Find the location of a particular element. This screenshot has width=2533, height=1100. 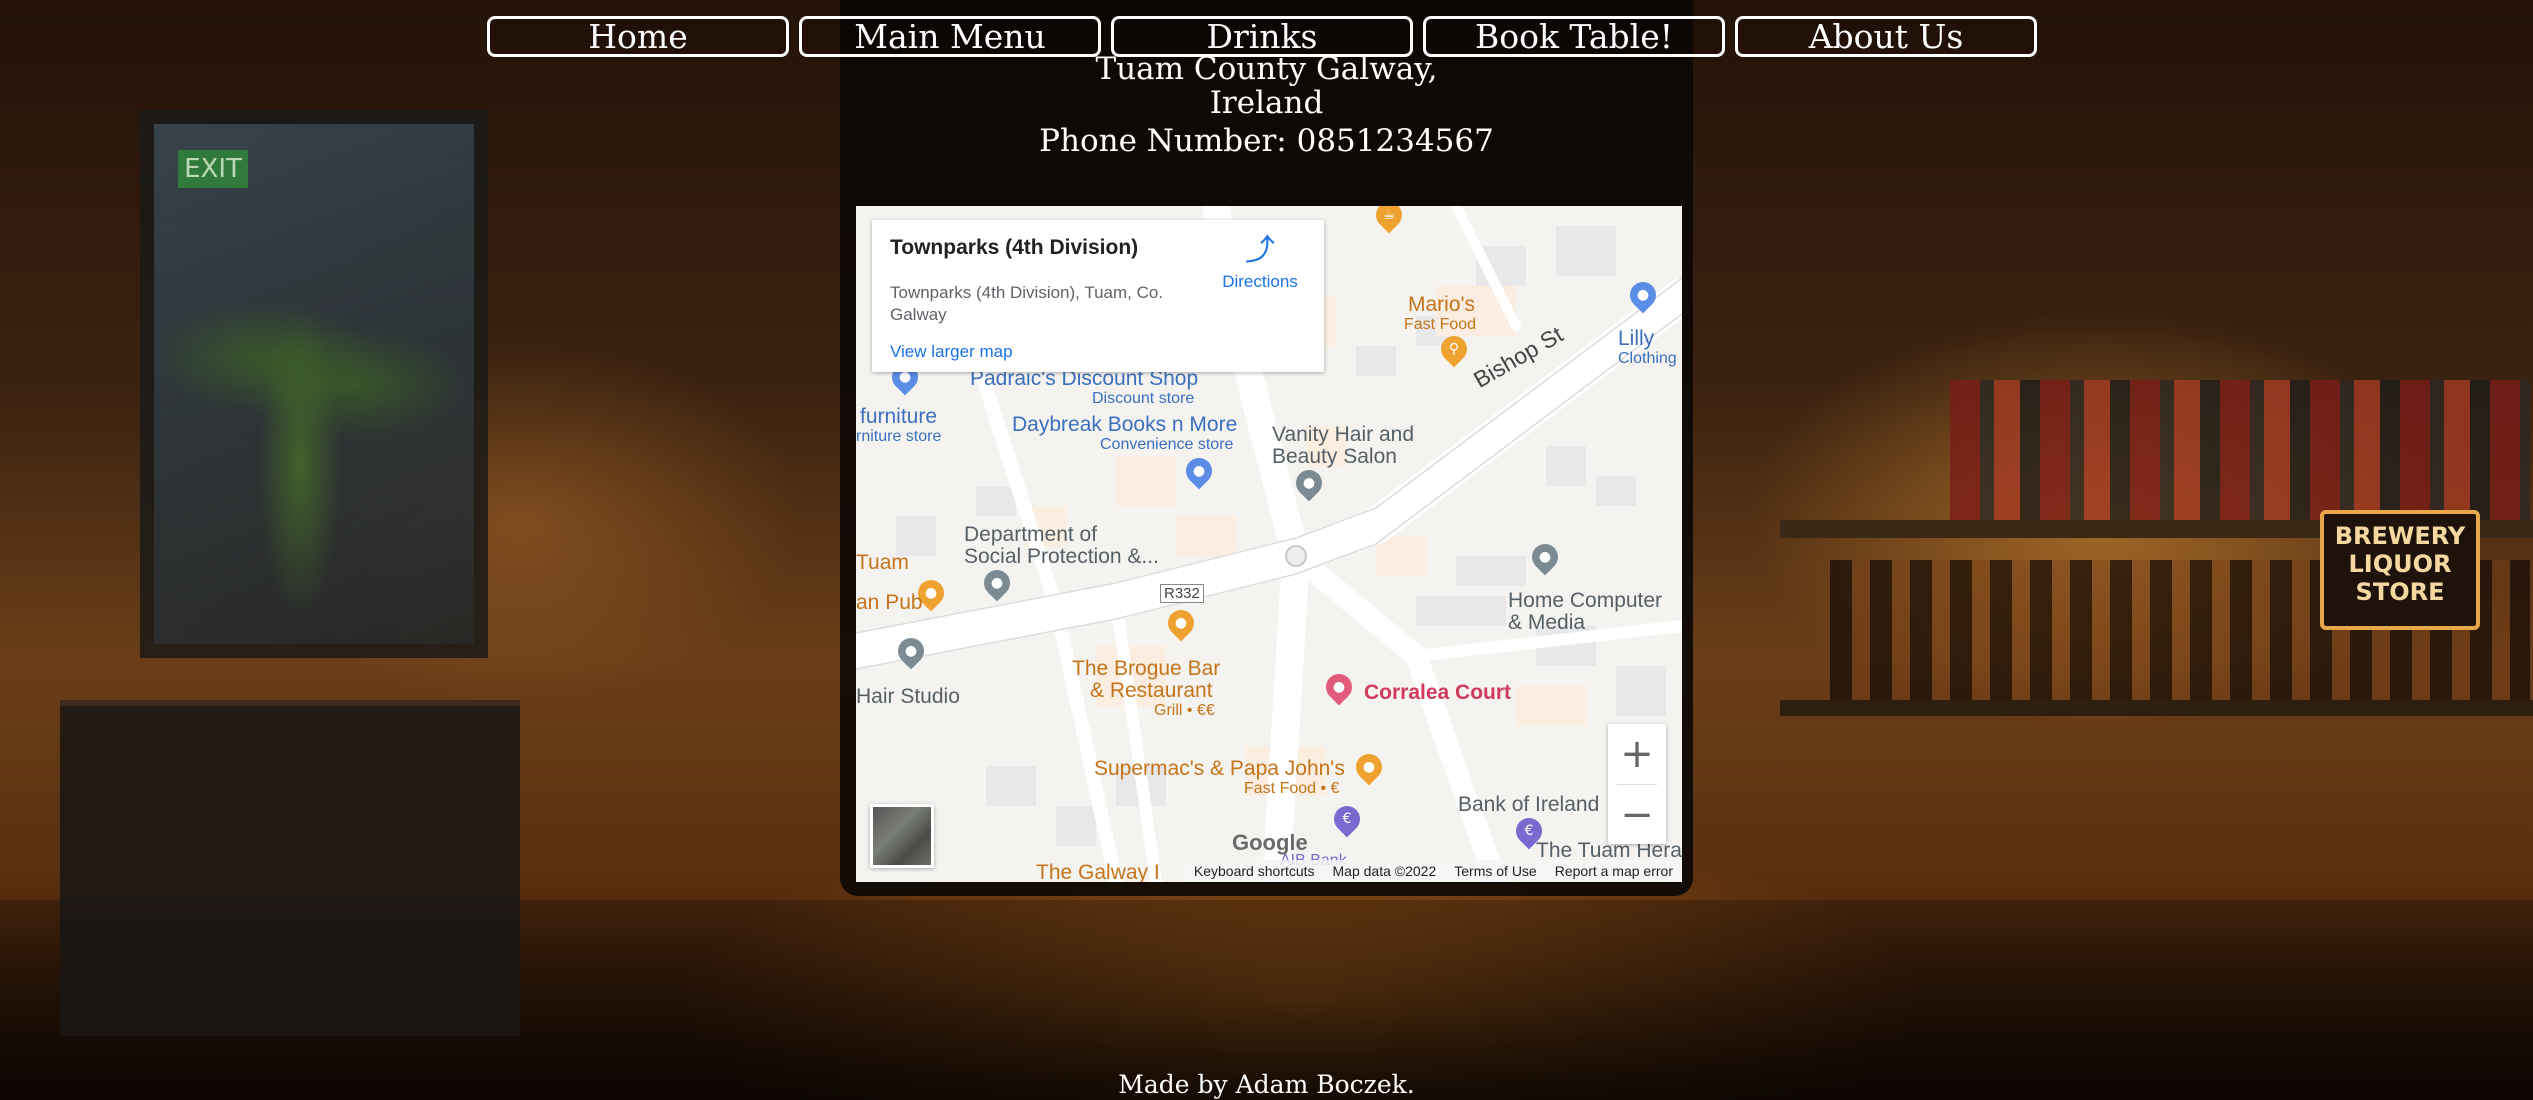

map-label-supermacs: Supermac's & Papa John's is located at coordinates (1219, 768).